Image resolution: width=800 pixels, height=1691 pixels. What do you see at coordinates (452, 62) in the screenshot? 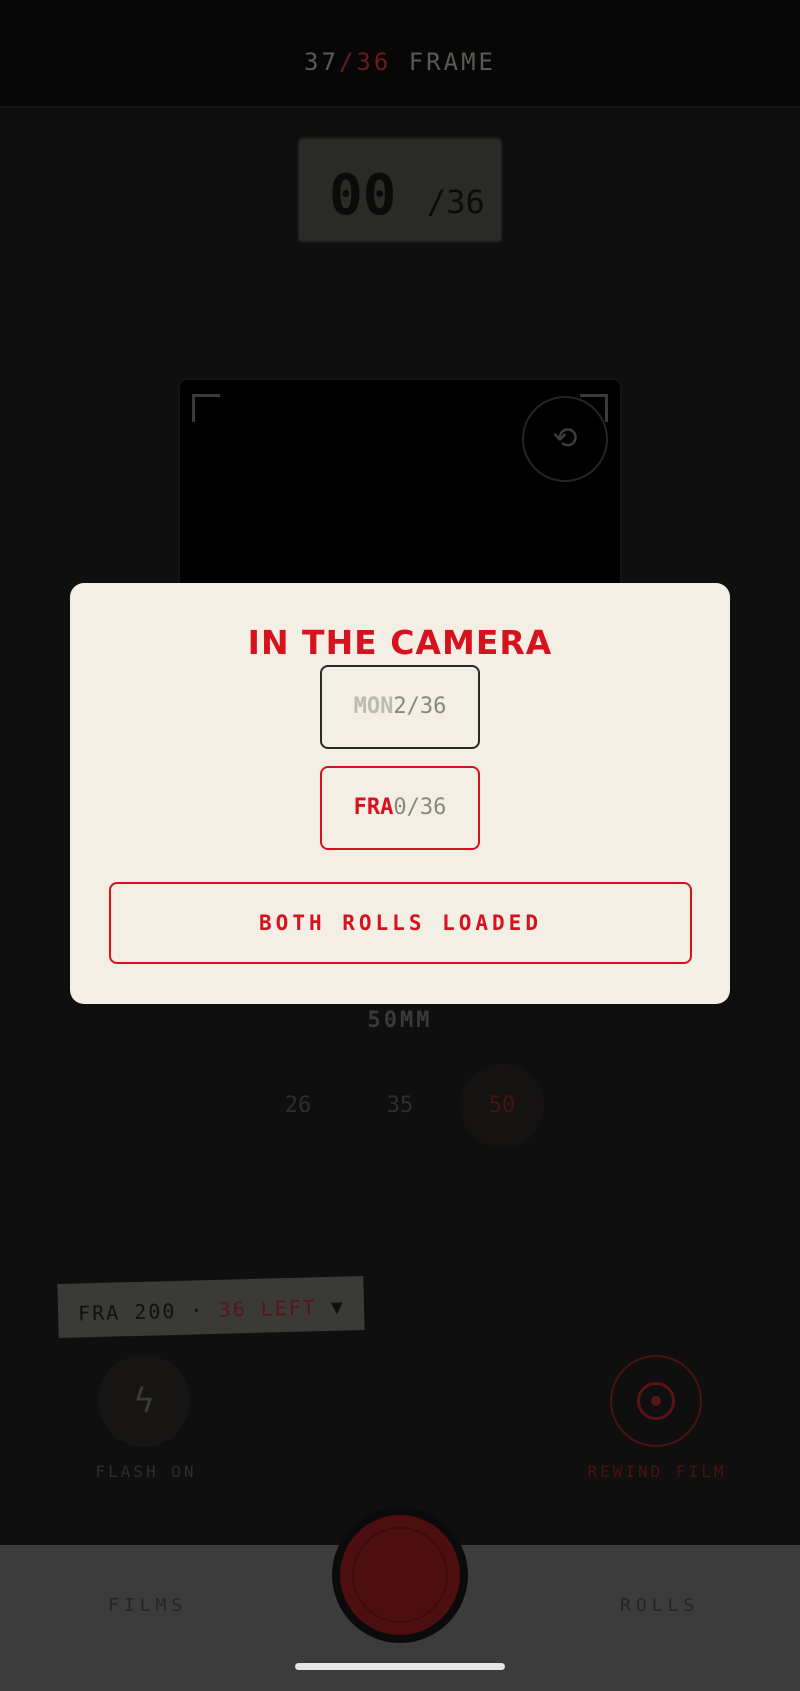
I see `frame-label: FRAME` at bounding box center [452, 62].